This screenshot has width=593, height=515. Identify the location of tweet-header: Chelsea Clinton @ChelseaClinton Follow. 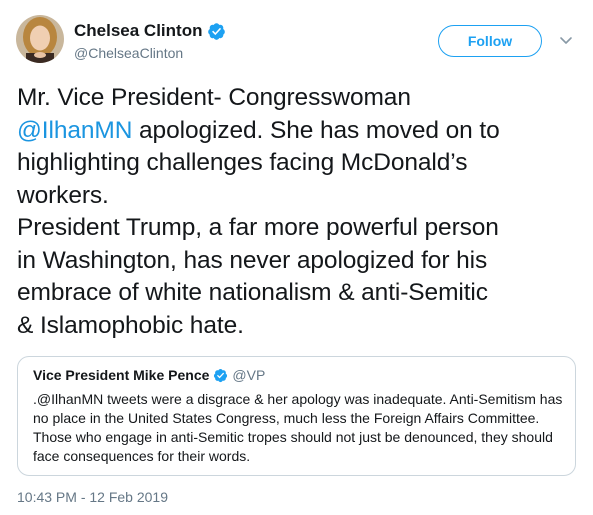
(298, 41).